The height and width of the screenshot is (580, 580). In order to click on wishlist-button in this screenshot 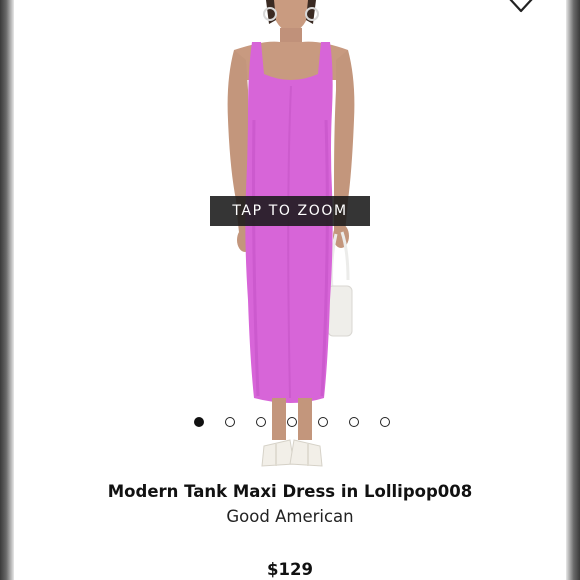, I will do `click(521, 7)`.